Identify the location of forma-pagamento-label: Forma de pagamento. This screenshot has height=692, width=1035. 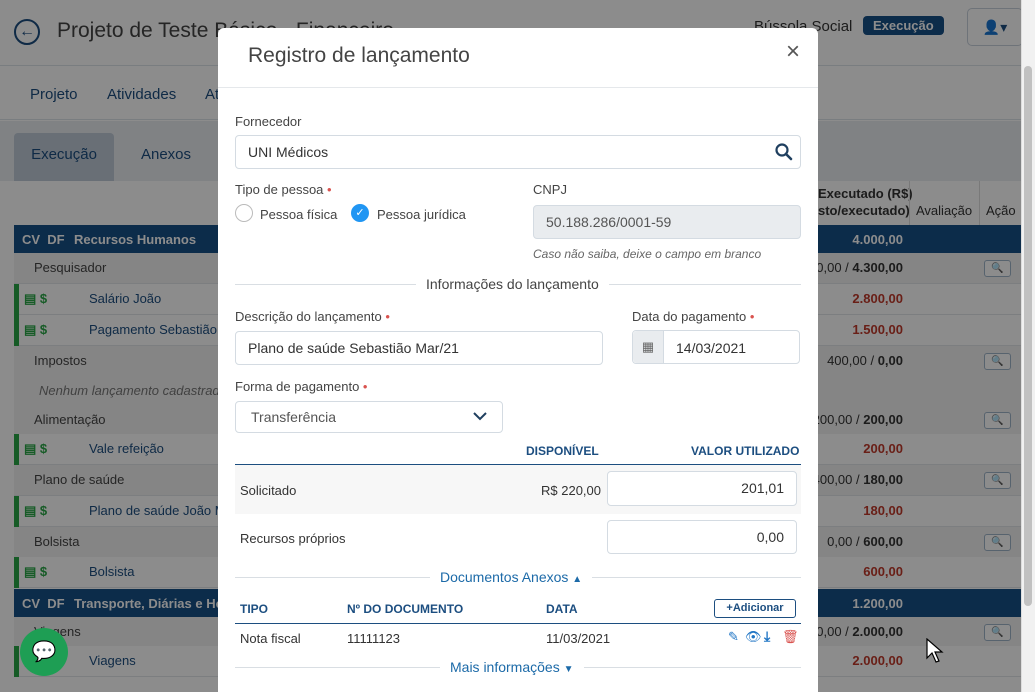
(301, 386).